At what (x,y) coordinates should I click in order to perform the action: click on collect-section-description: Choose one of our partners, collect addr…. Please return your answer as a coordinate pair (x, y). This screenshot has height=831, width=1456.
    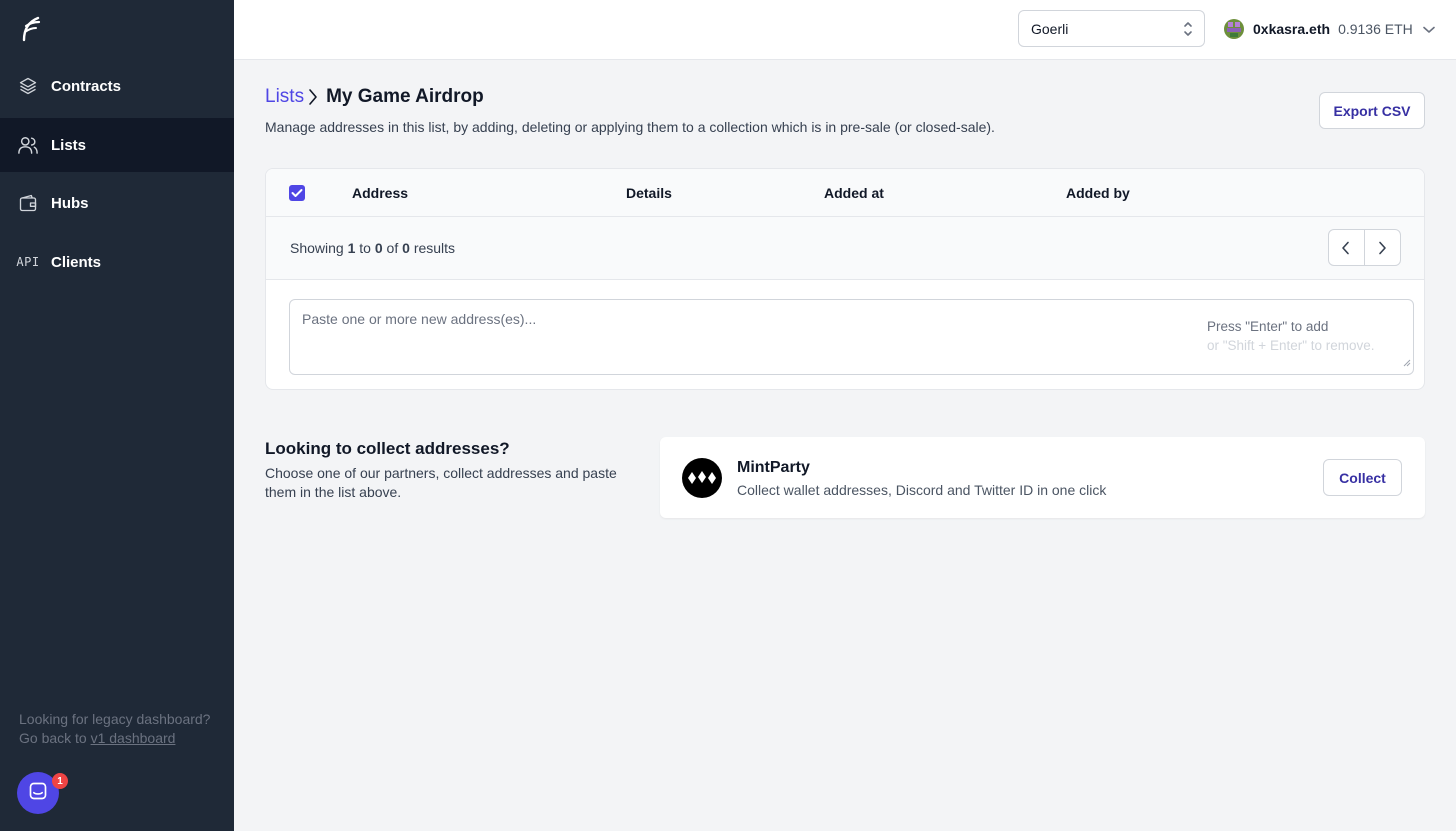
    Looking at the image, I should click on (441, 482).